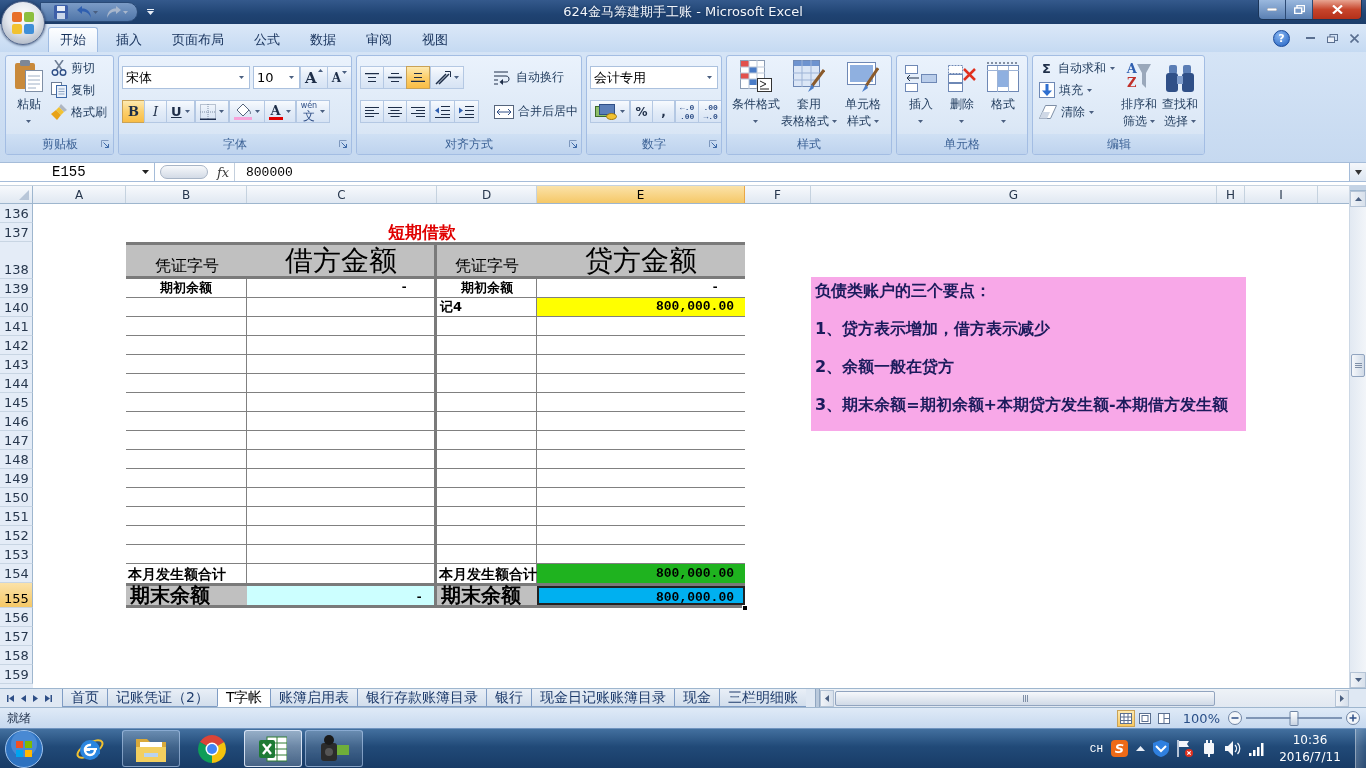 The width and height of the screenshot is (1366, 768). I want to click on conditional-format-button: 条件格式, so click(755, 96).